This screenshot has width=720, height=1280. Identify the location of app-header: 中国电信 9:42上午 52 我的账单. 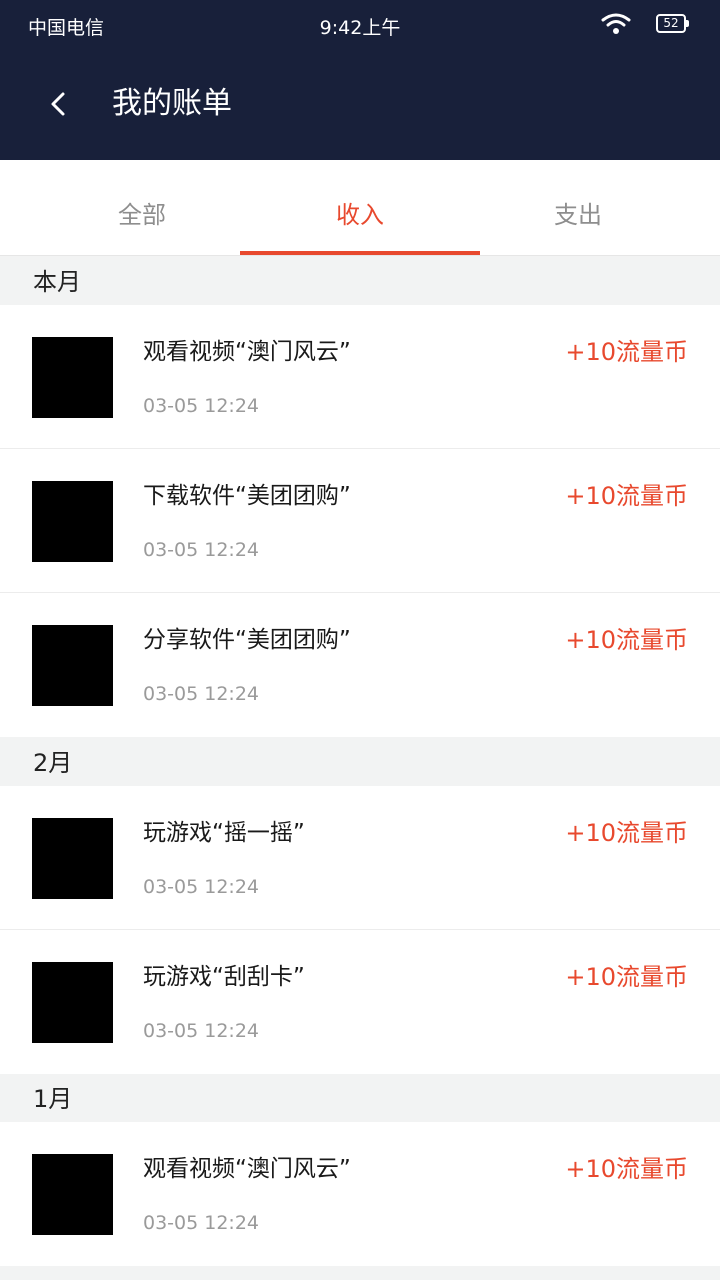
(360, 80).